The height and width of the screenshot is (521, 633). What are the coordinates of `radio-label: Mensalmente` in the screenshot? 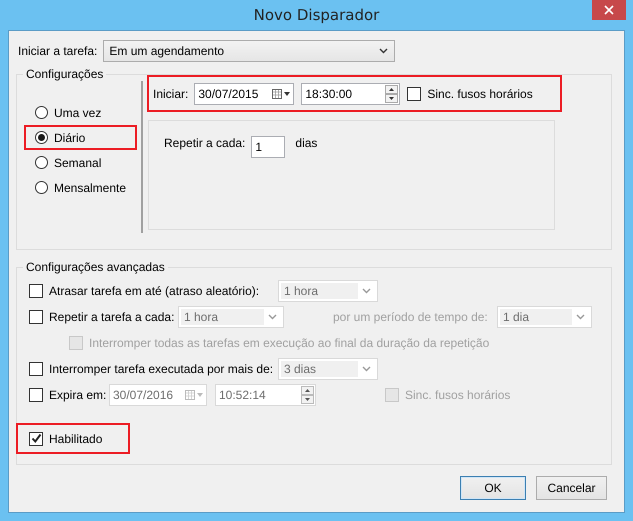 It's located at (90, 187).